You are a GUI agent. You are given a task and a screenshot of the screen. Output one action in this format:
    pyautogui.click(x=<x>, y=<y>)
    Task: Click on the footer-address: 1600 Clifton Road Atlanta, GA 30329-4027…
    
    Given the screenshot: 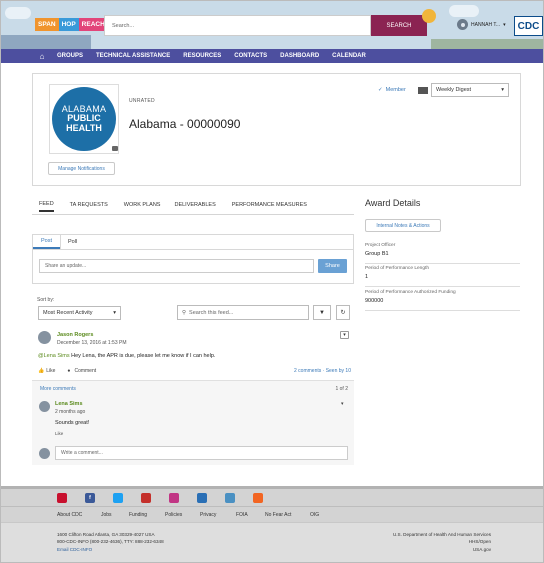 What is the action you would take?
    pyautogui.click(x=110, y=542)
    